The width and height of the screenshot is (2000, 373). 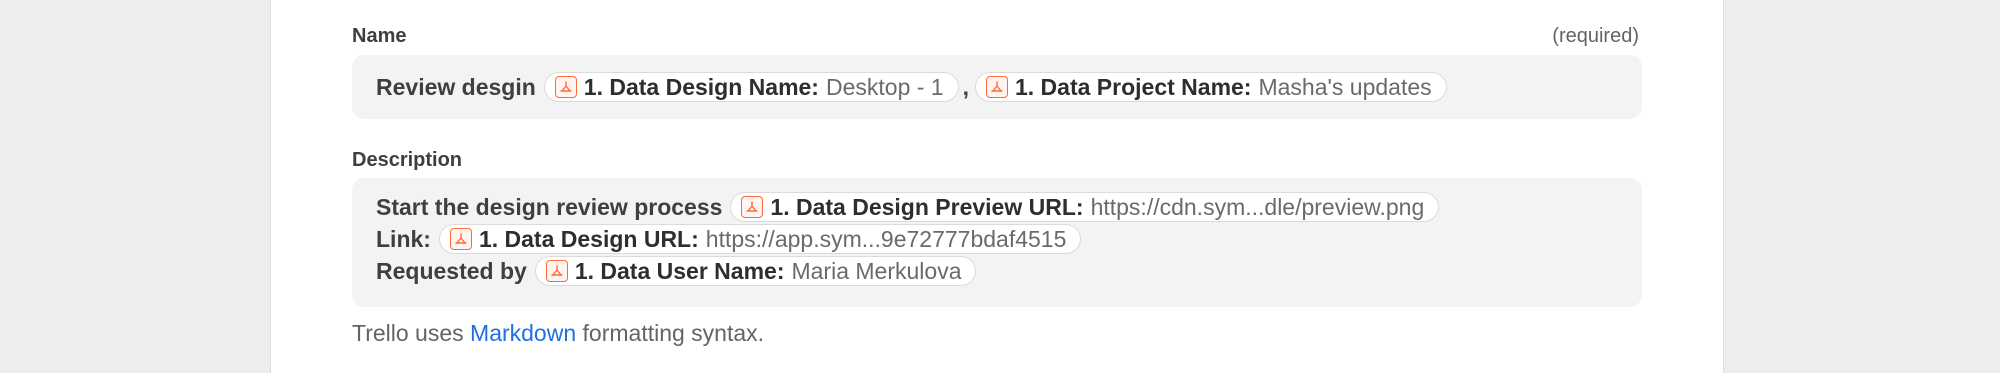 What do you see at coordinates (679, 270) in the screenshot?
I see `pill-key: 1. Data User Name:` at bounding box center [679, 270].